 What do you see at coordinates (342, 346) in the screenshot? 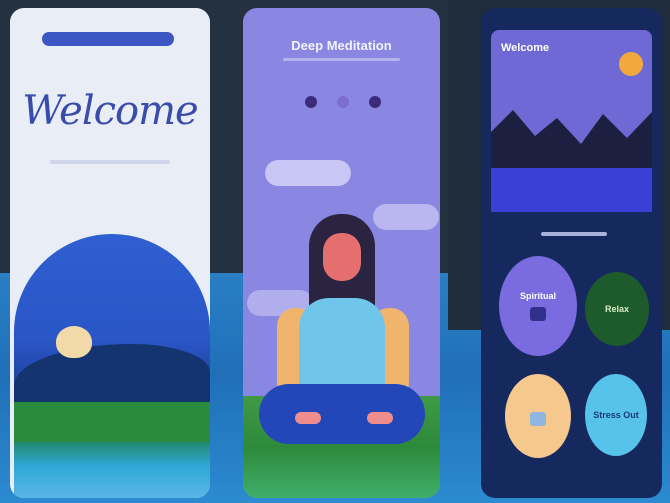
I see `meditator-body` at bounding box center [342, 346].